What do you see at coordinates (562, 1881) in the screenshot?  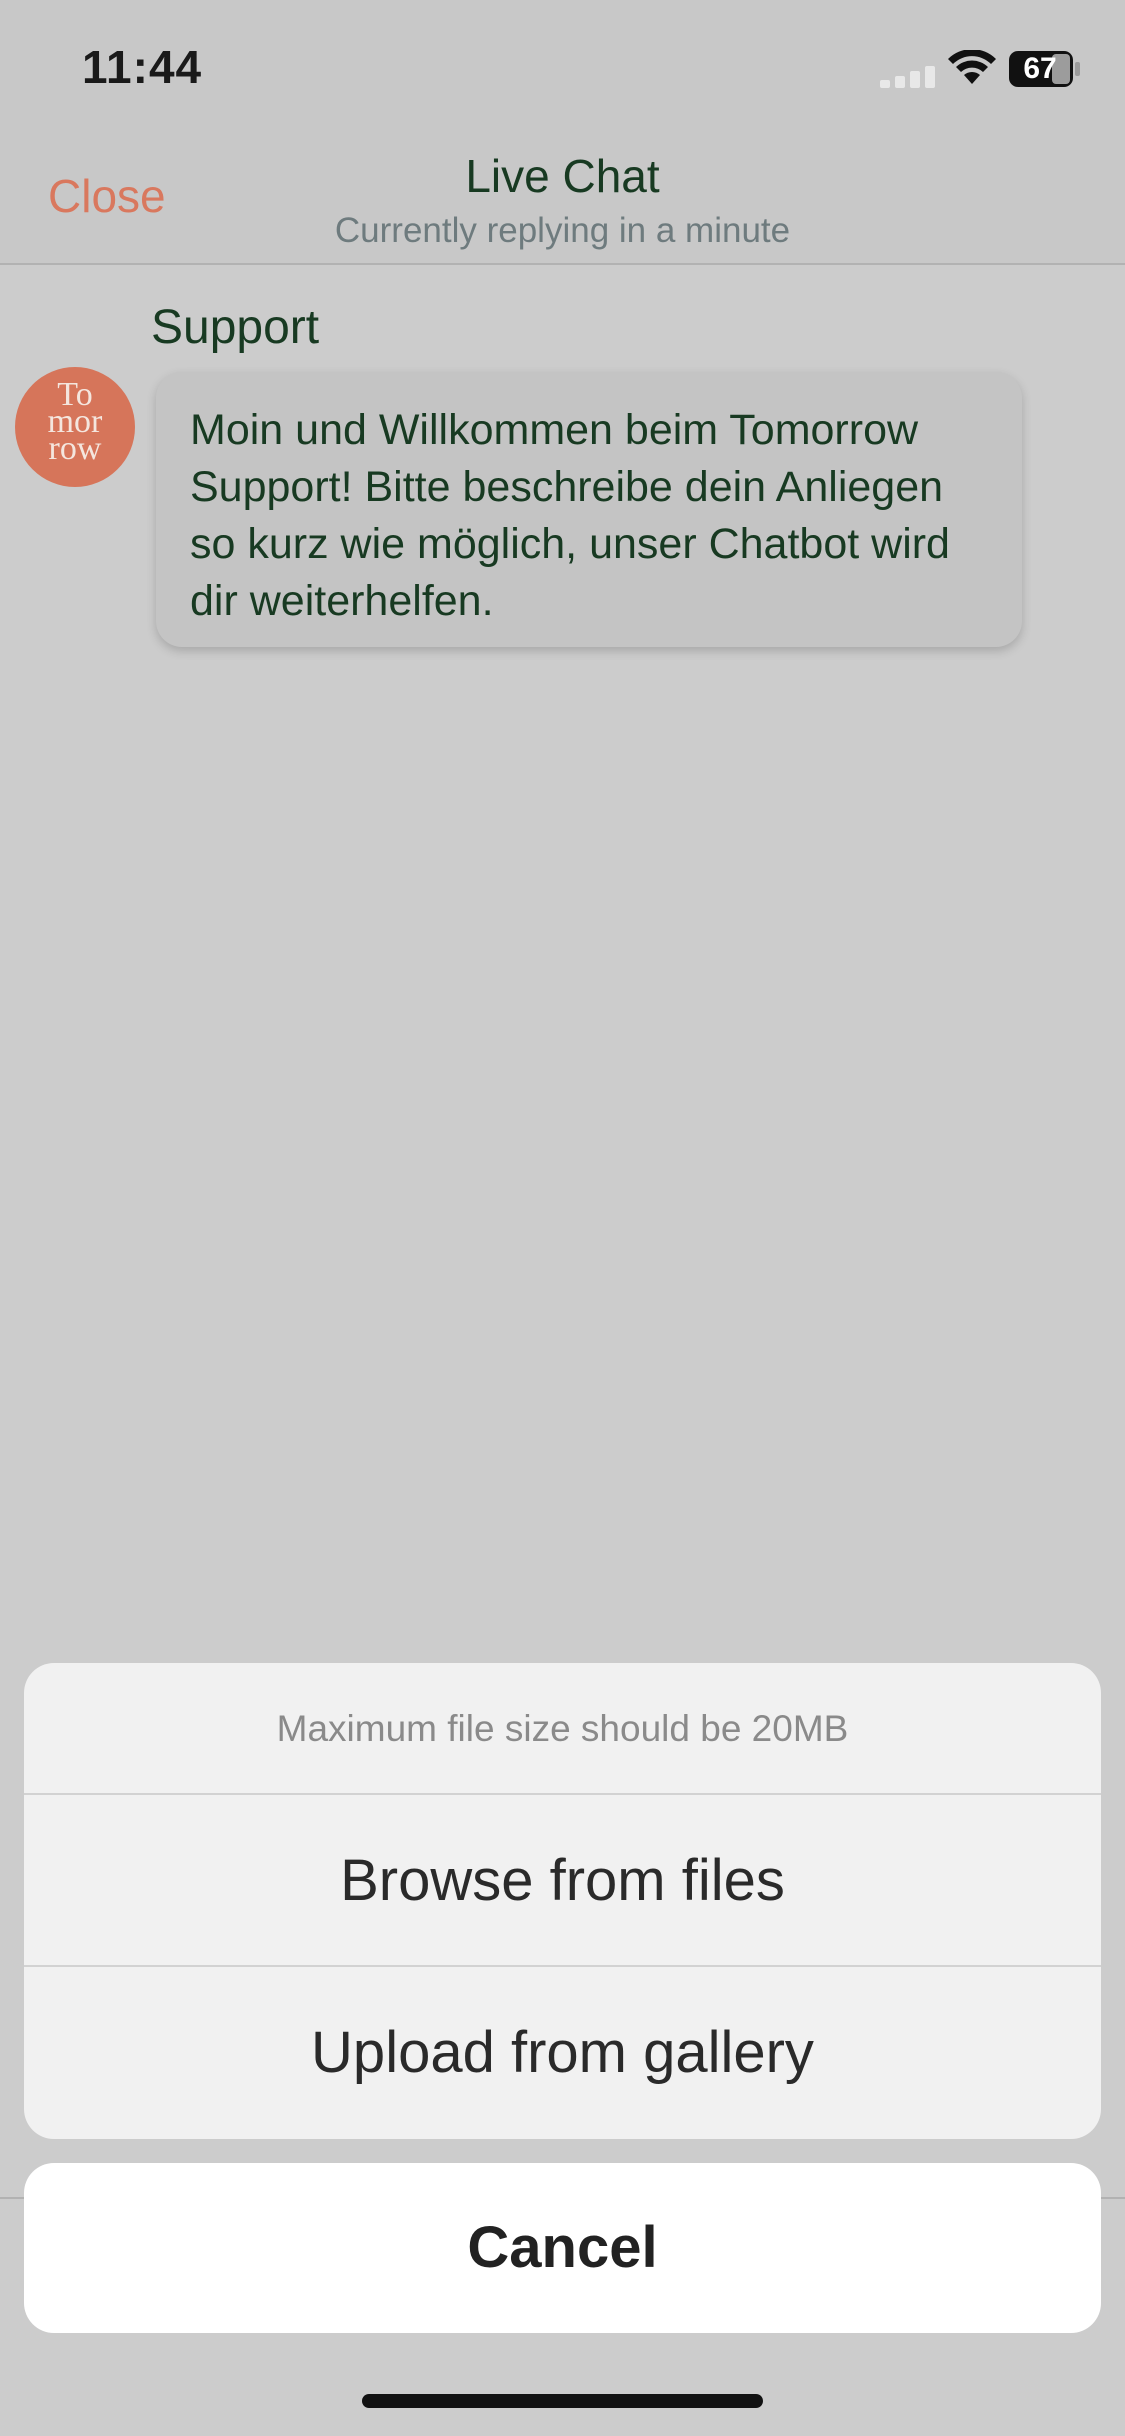 I see `browse-files-button: Browse from files` at bounding box center [562, 1881].